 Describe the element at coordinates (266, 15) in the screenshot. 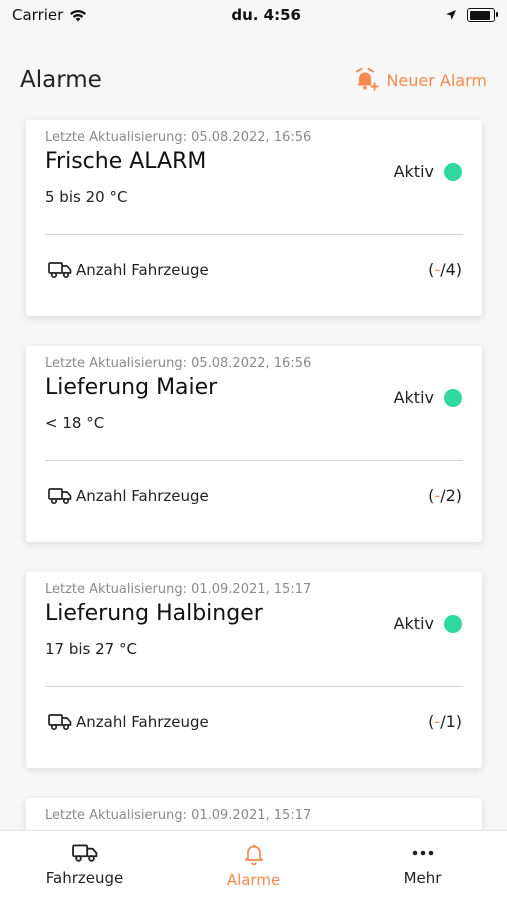

I see `status-time: du. 4:56` at that location.